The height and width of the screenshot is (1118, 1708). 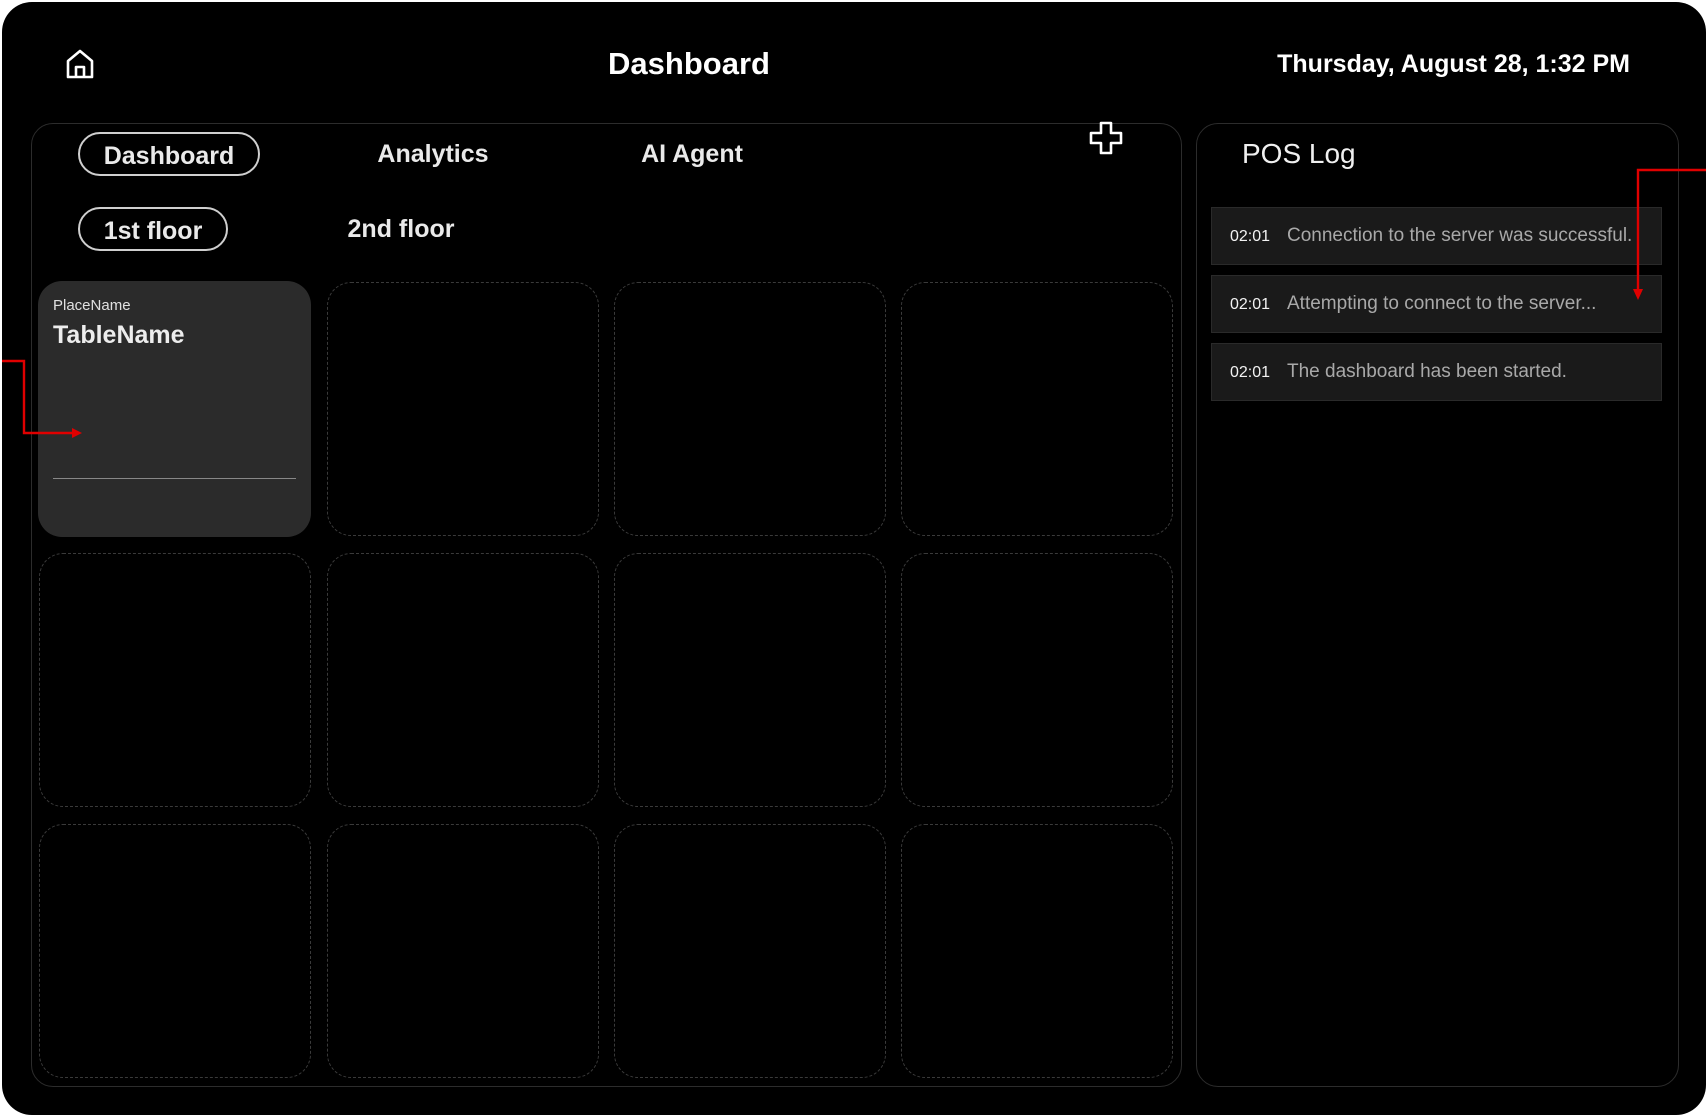 What do you see at coordinates (1453, 64) in the screenshot?
I see `datetime-label: Thursday, August 28, 1:32 PM` at bounding box center [1453, 64].